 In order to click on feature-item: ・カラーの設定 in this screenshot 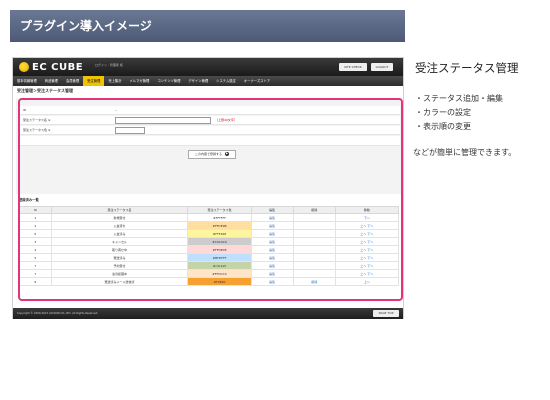, I will do `click(443, 112)`.